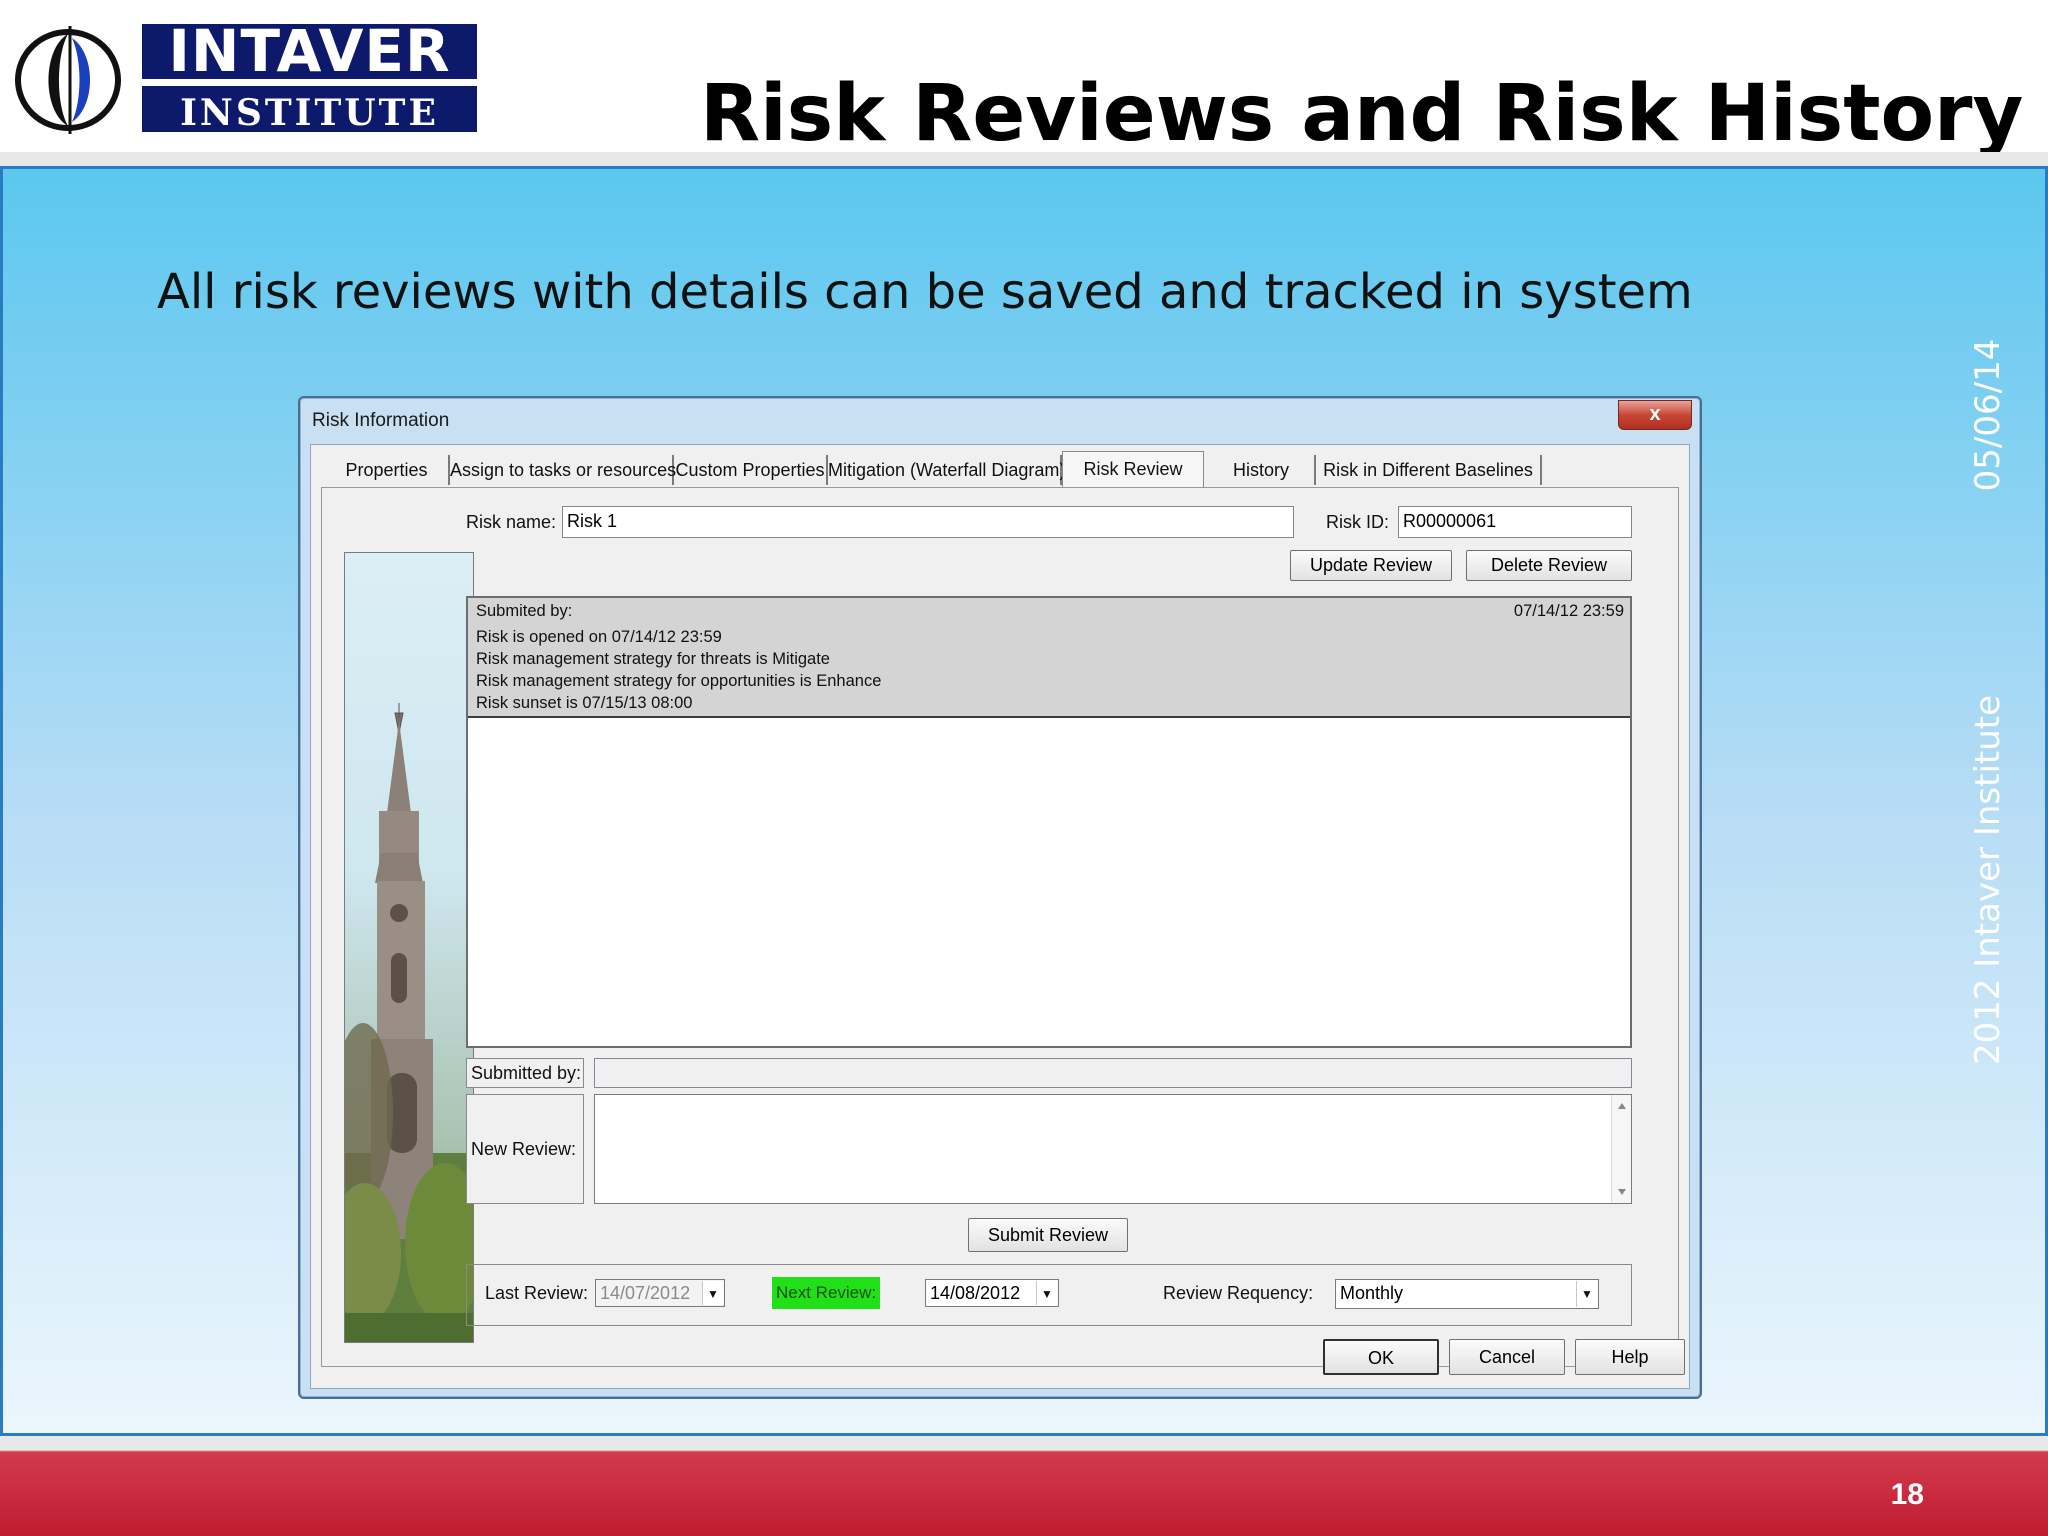  Describe the element at coordinates (563, 470) in the screenshot. I see `tab-assign: Assign to tasks or resources` at that location.